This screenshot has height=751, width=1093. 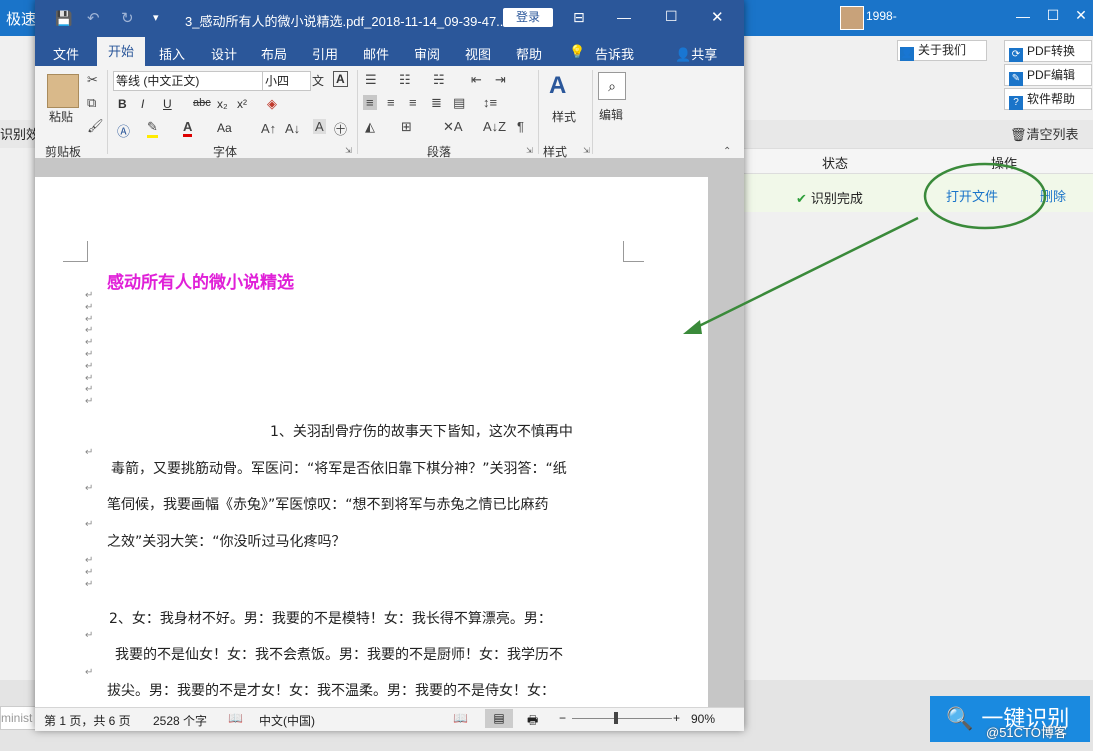 What do you see at coordinates (331, 690) in the screenshot?
I see `document-line: 拔尖。男：我要的不是才女！女：我不温柔。男：我要的不是侍女！女：` at bounding box center [331, 690].